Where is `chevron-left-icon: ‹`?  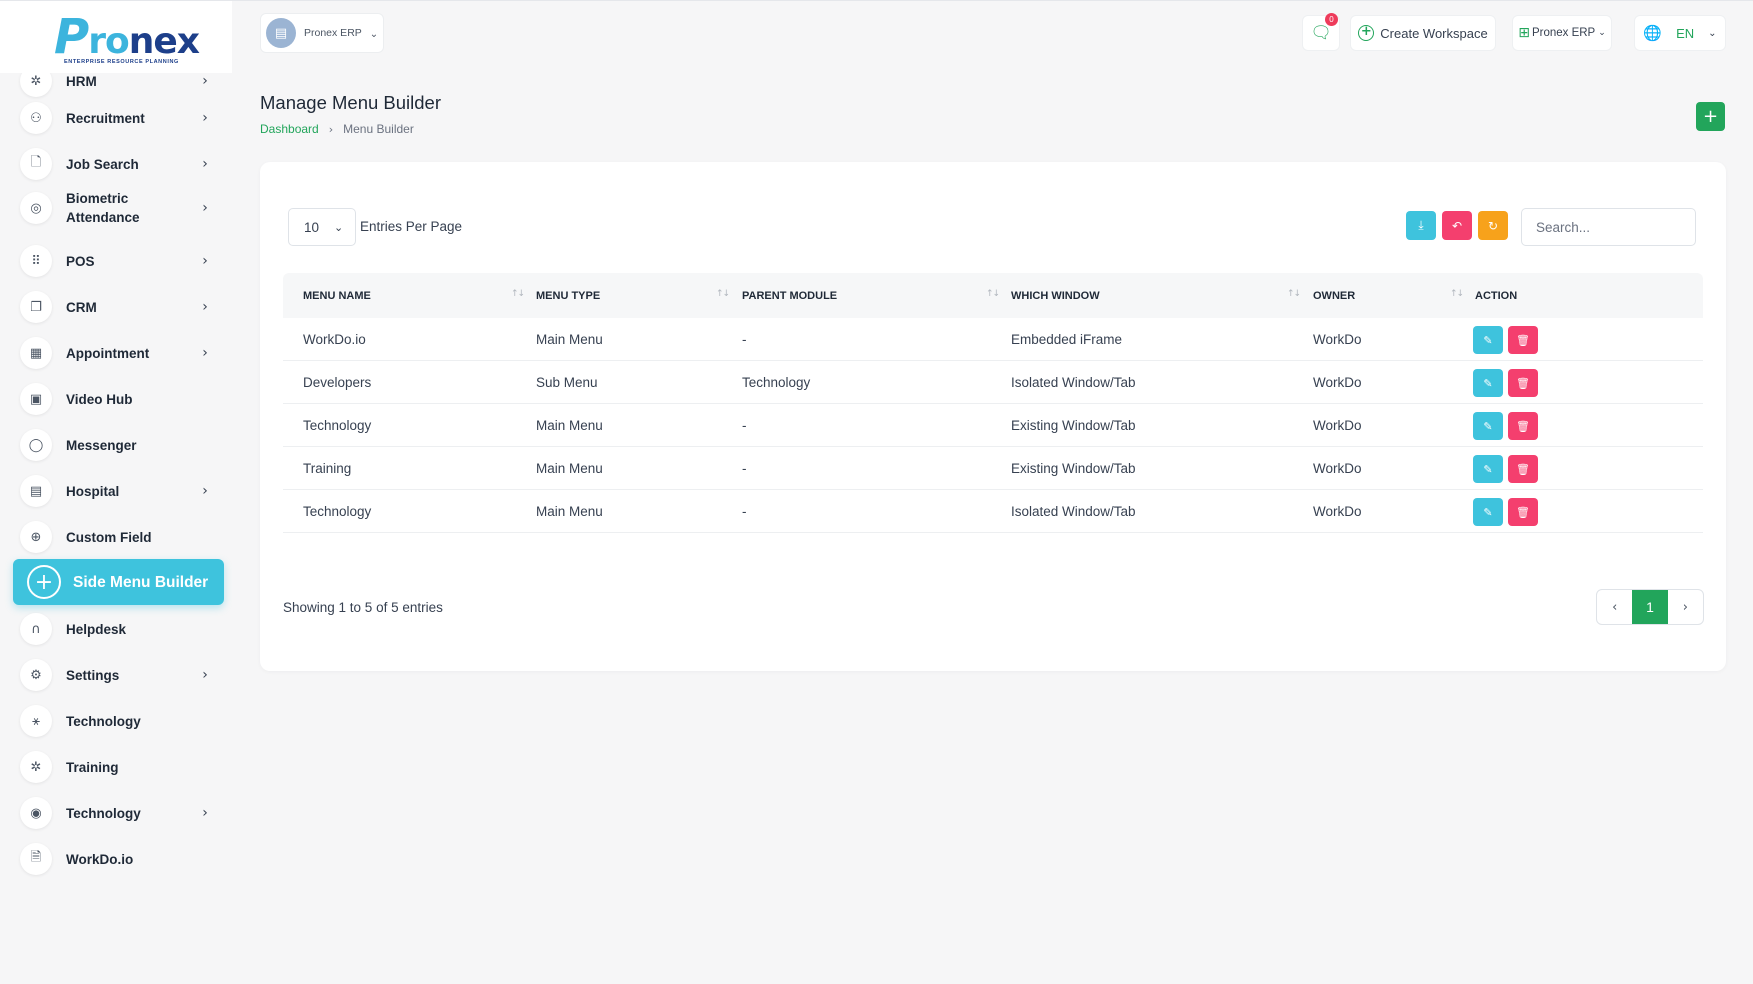
chevron-left-icon: ‹ is located at coordinates (1615, 607).